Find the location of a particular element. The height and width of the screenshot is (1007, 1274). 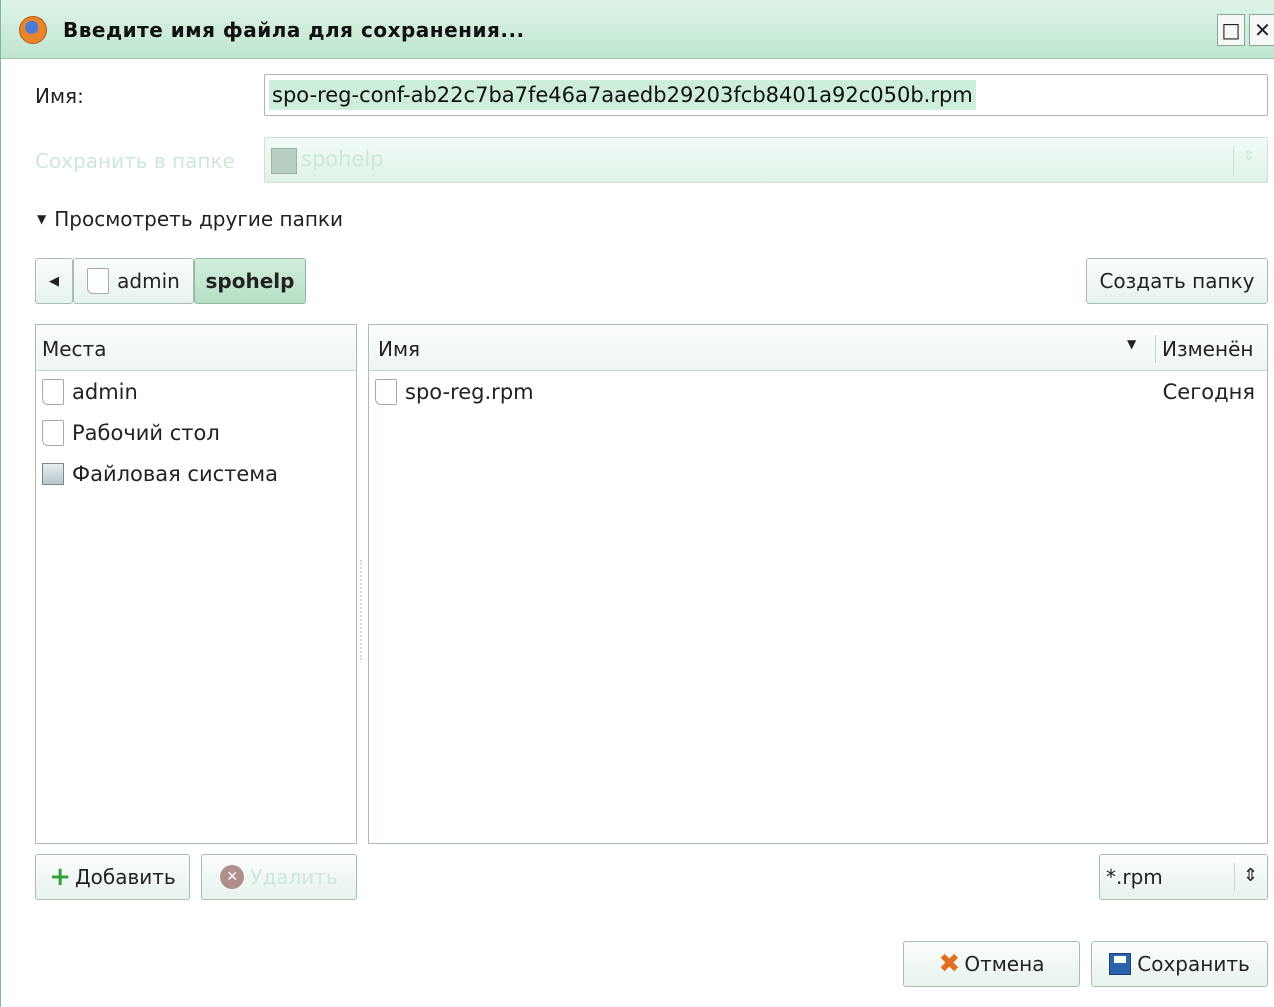

remove-bookmark-button: ✕ Удалить is located at coordinates (279, 877).